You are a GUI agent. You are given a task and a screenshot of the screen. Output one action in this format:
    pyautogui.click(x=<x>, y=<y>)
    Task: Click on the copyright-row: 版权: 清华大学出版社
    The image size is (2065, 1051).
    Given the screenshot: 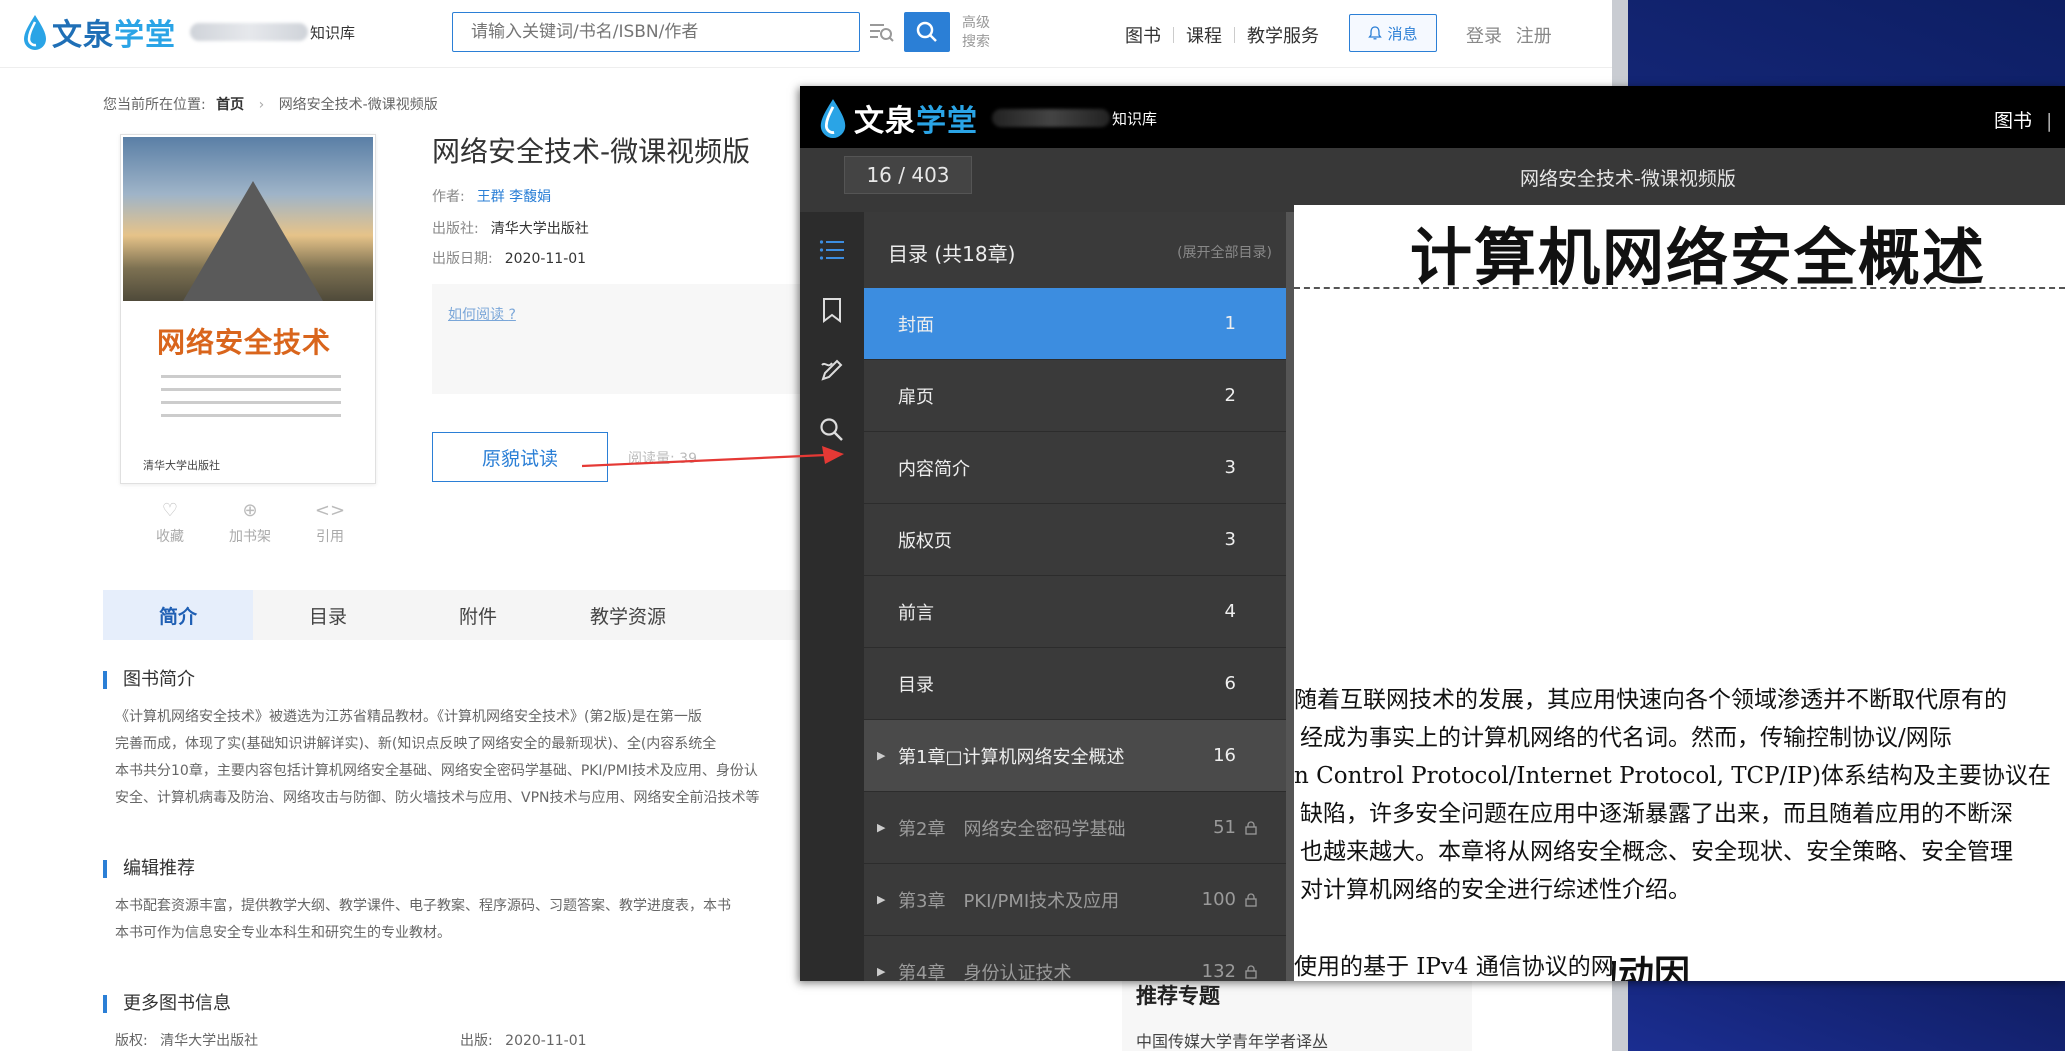 What is the action you would take?
    pyautogui.click(x=186, y=1040)
    